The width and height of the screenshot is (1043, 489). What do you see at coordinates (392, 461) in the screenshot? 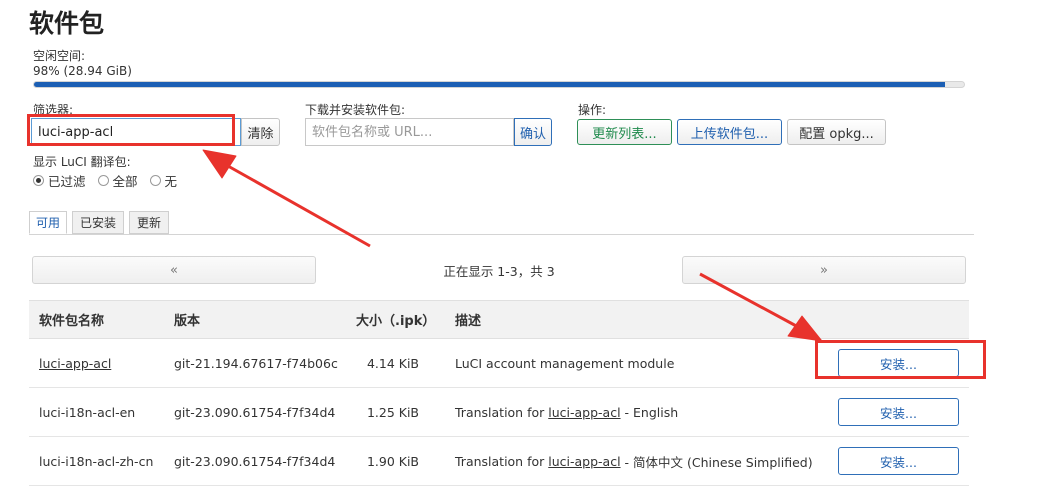
I see `package-size: 1.90 KiB` at bounding box center [392, 461].